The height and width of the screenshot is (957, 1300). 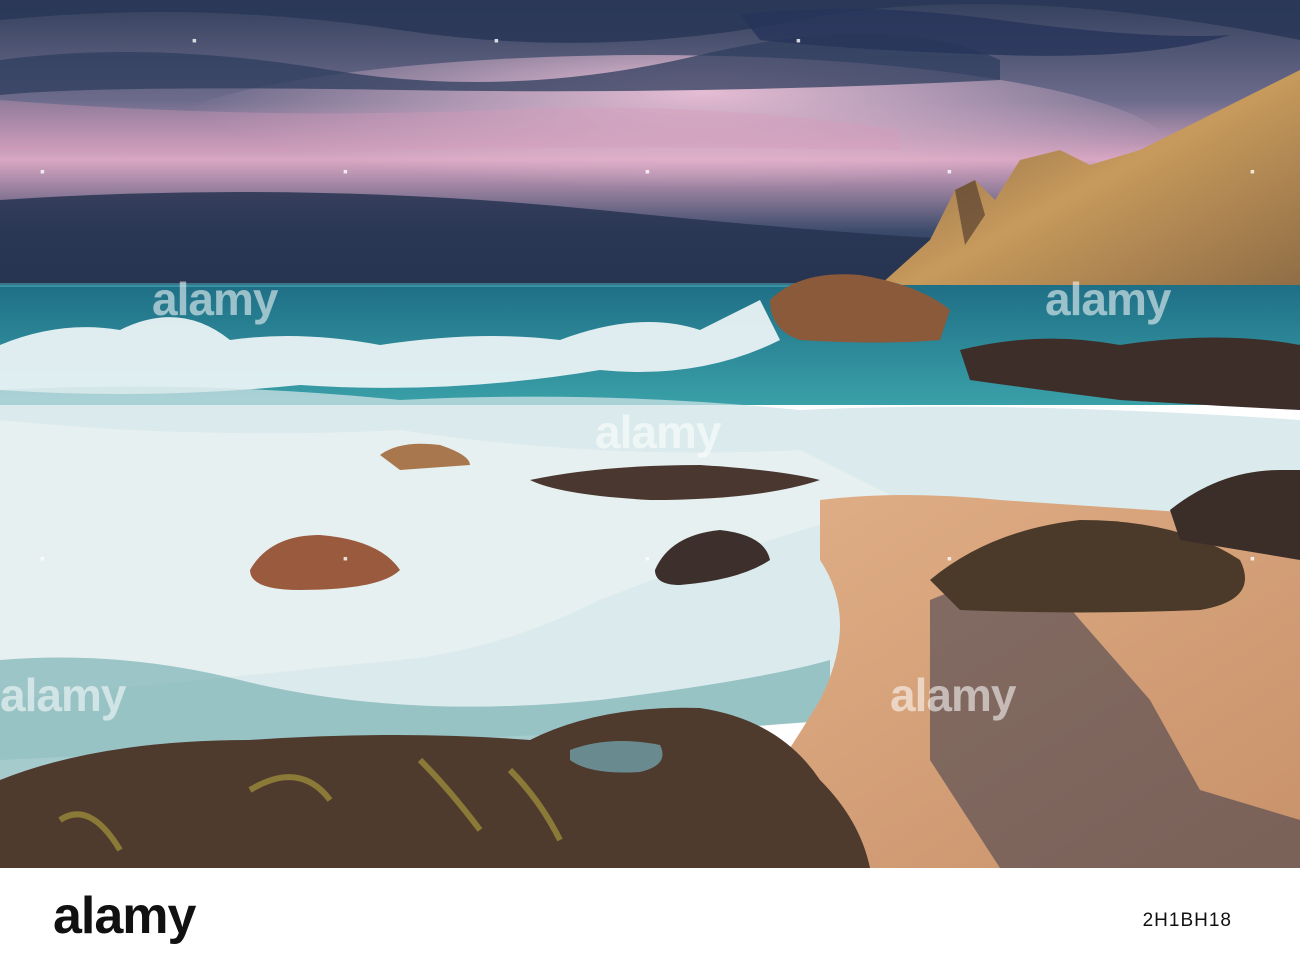 I want to click on horizon-line, so click(x=450, y=285).